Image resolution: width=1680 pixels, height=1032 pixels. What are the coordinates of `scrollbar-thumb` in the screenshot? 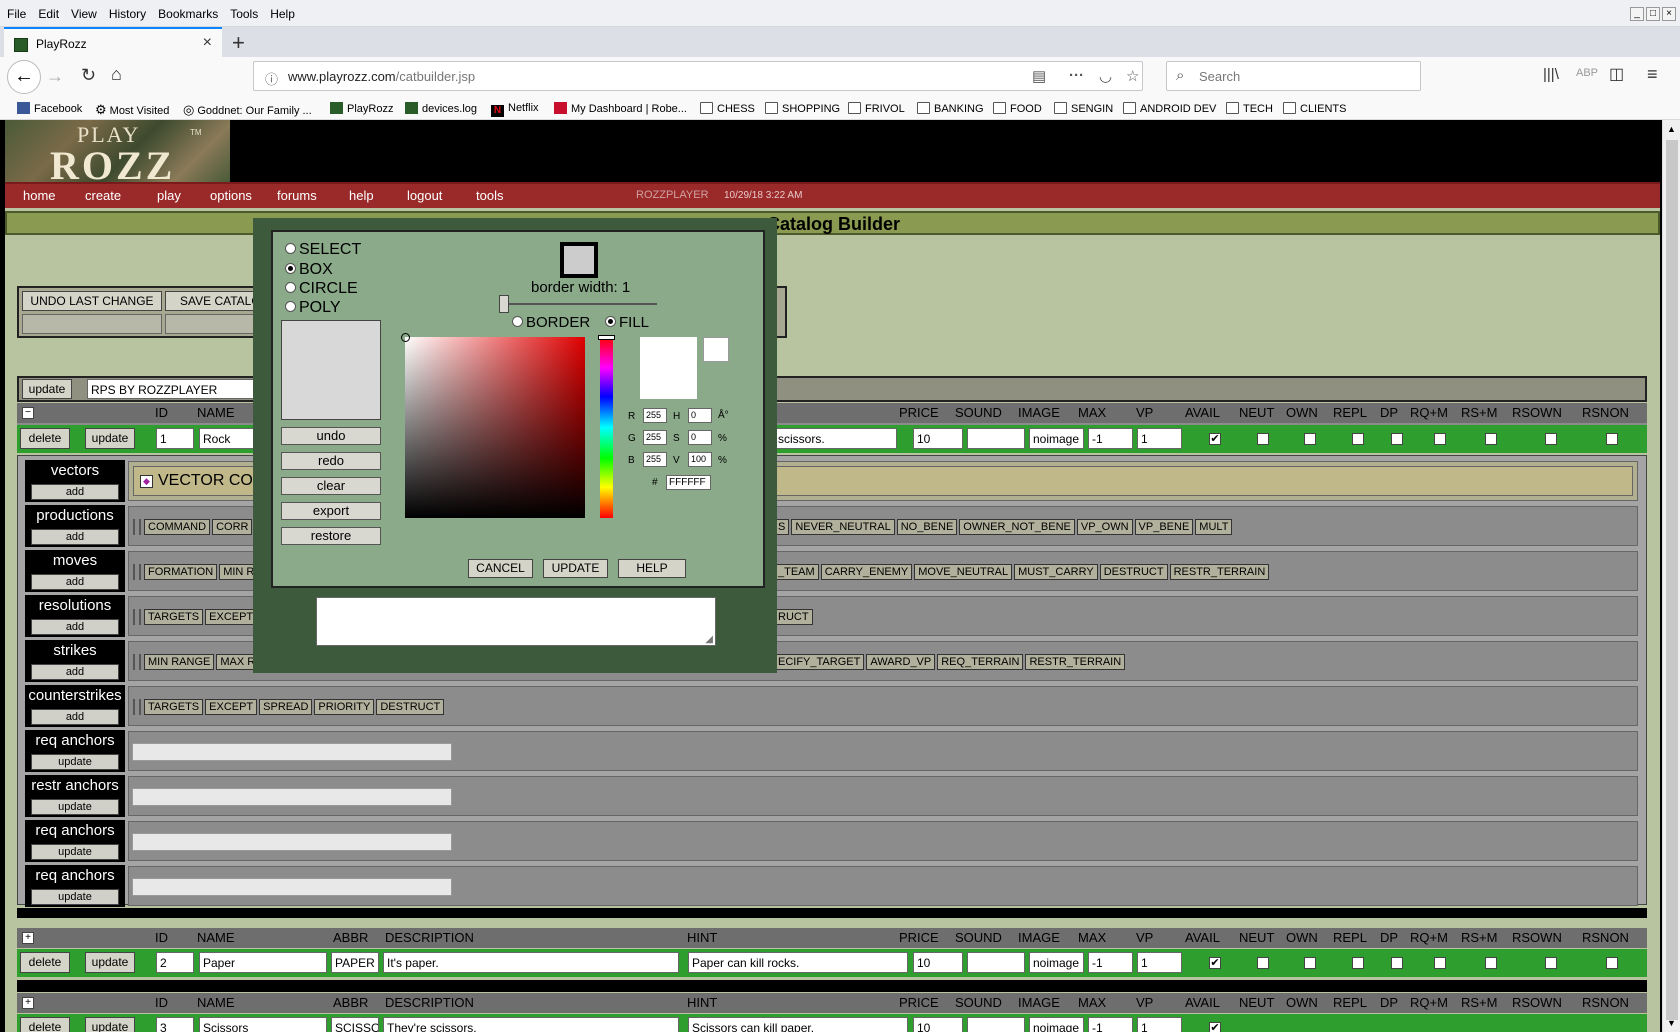 It's located at (1672, 580).